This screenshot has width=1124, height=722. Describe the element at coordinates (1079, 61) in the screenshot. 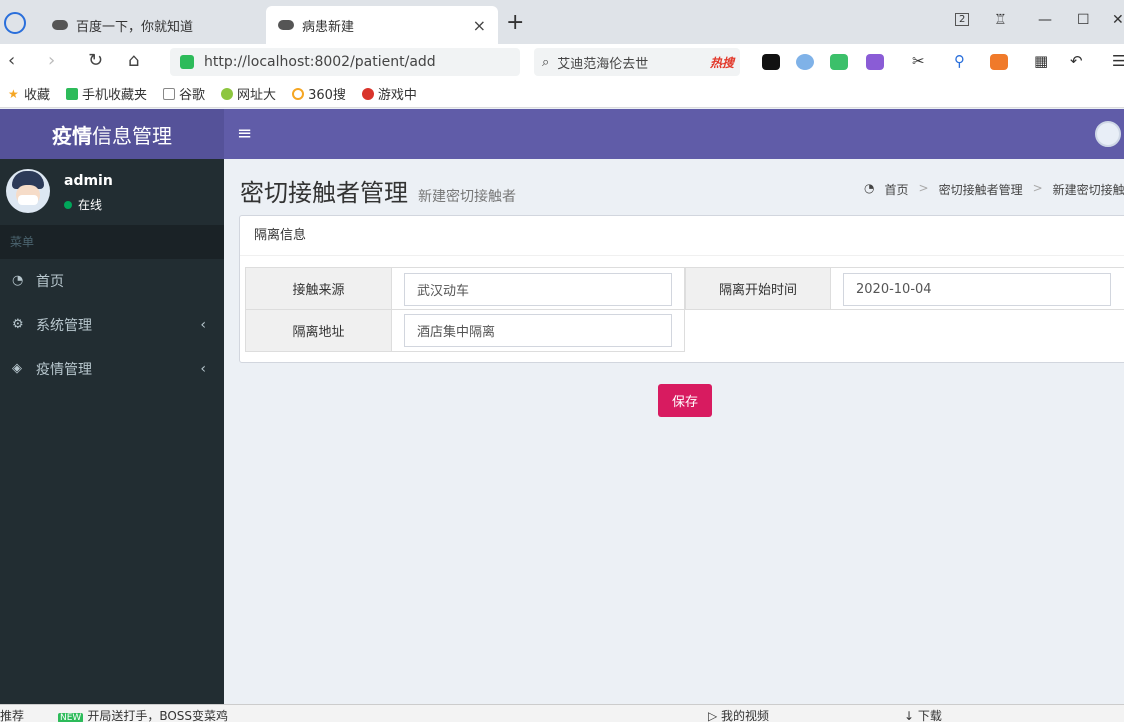

I see `undo-icon: ↶` at that location.